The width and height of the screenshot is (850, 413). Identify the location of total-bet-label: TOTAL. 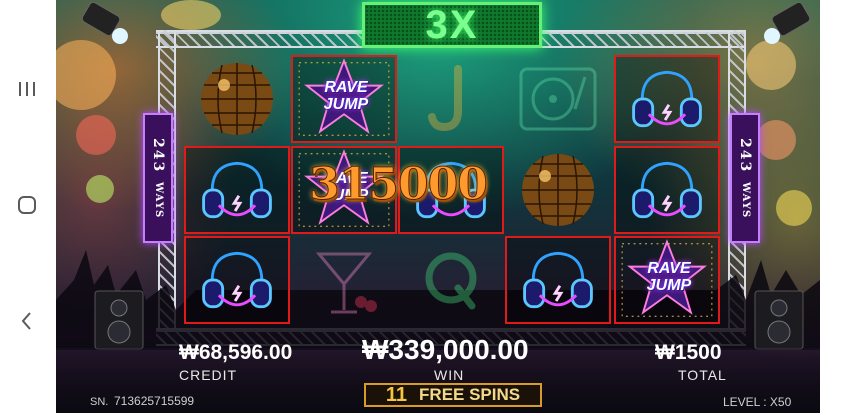
(702, 375).